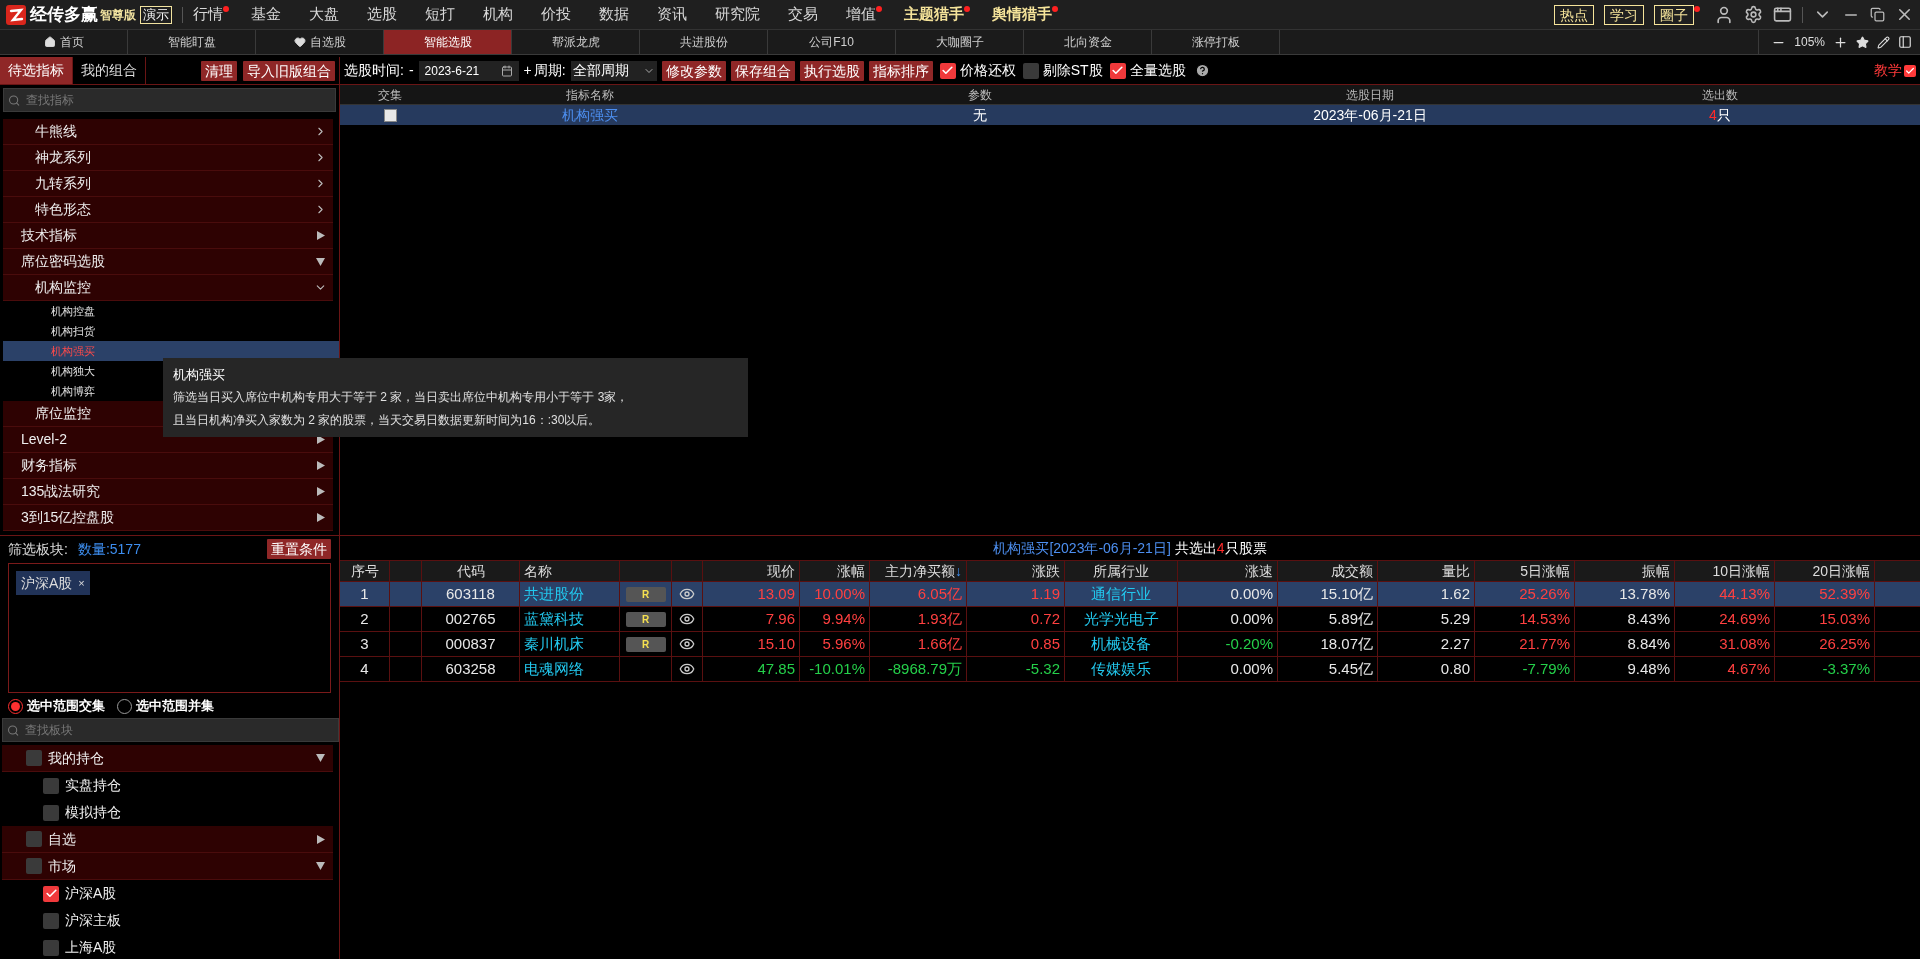 This screenshot has width=1920, height=959. I want to click on params-text: 无, so click(980, 114).